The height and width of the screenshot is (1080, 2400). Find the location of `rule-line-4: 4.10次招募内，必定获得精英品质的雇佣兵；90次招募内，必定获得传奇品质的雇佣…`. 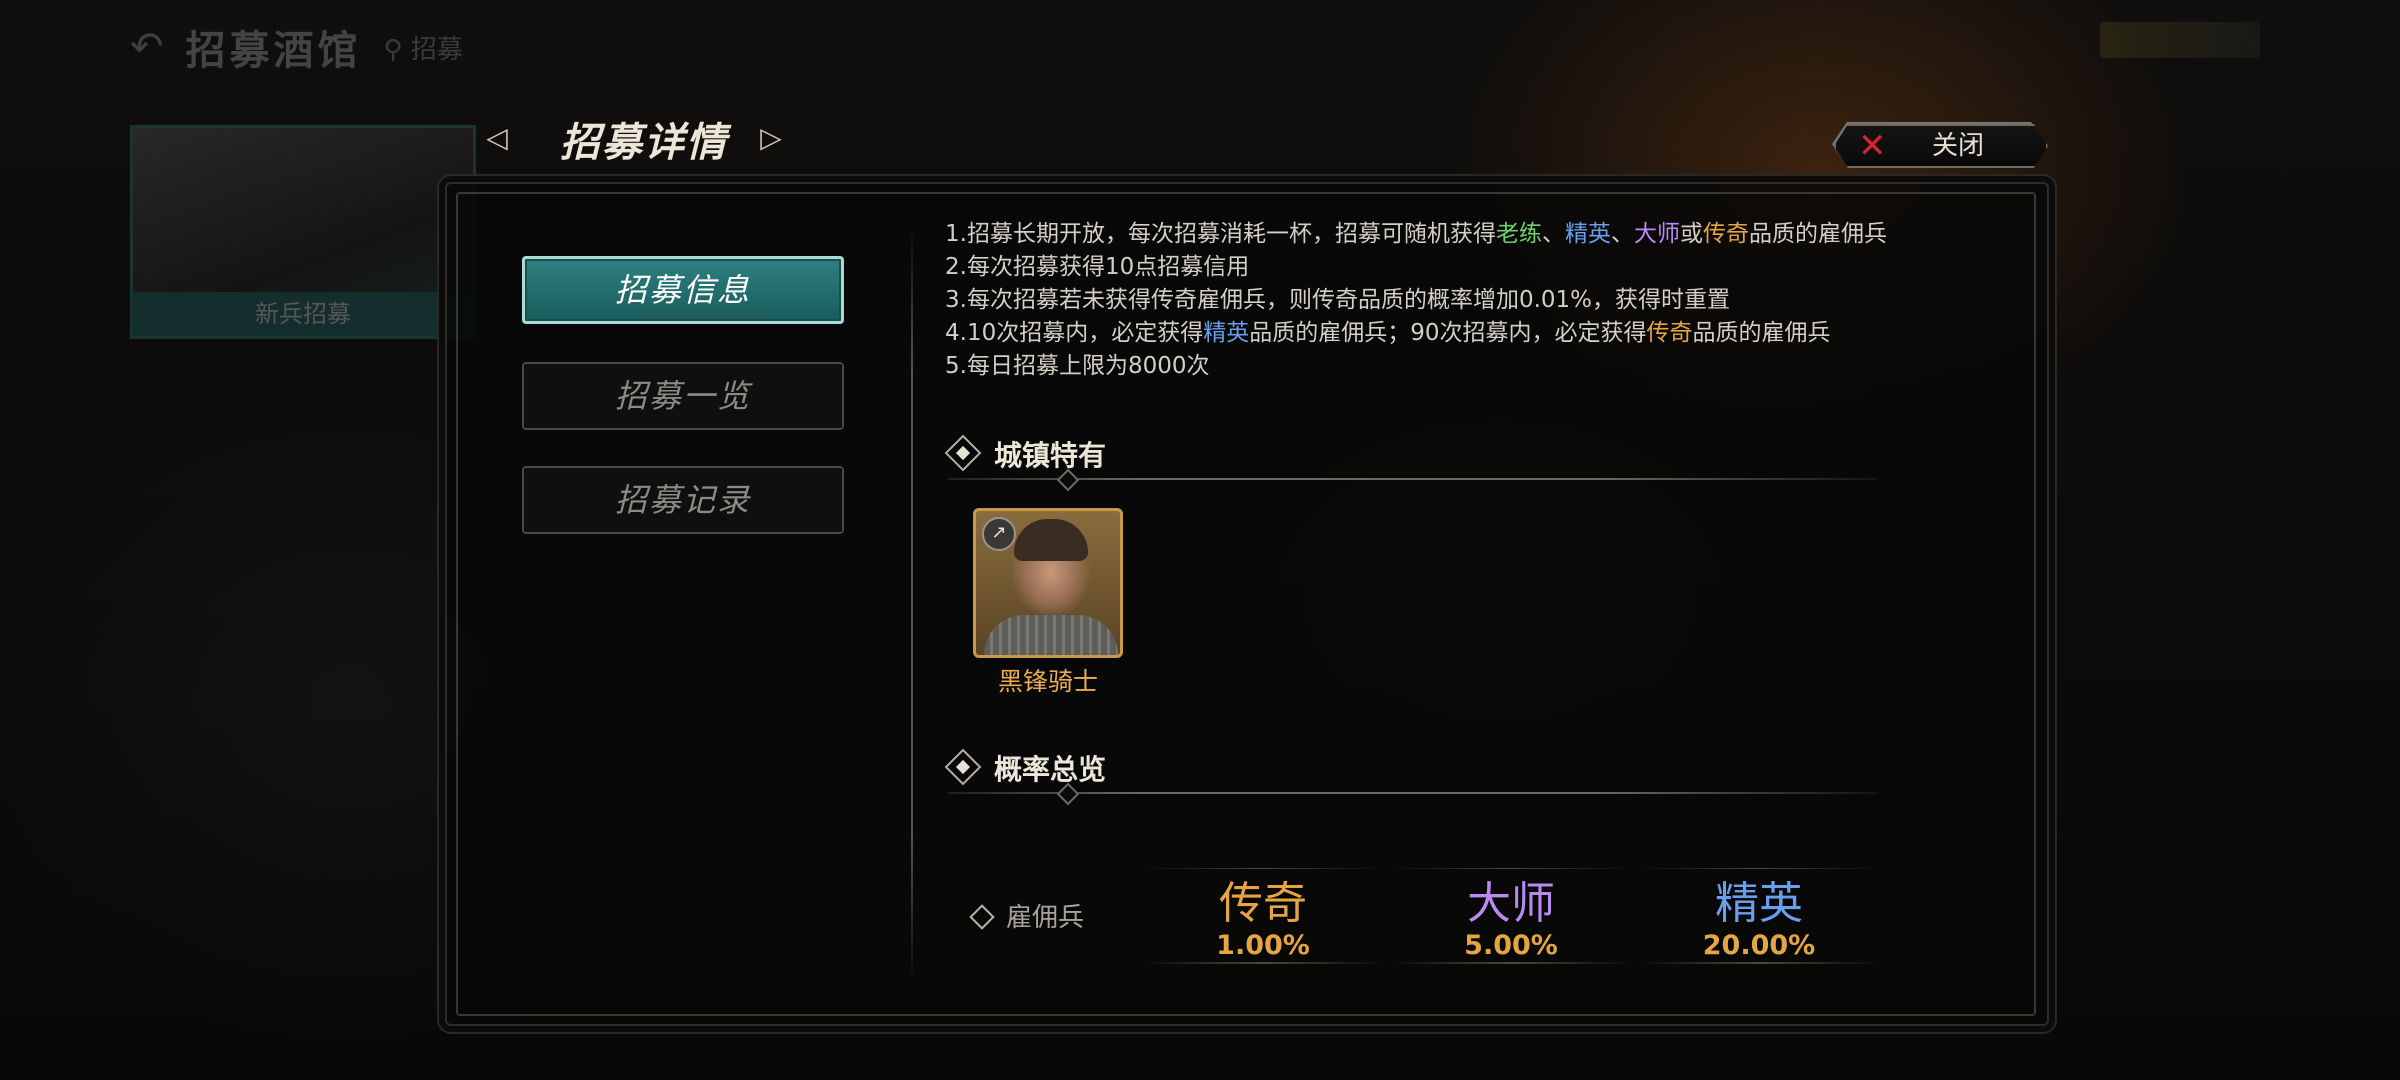

rule-line-4: 4.10次招募内，必定获得精英品质的雇佣兵；90次招募内，必定获得传奇品质的雇佣… is located at coordinates (1416, 333).